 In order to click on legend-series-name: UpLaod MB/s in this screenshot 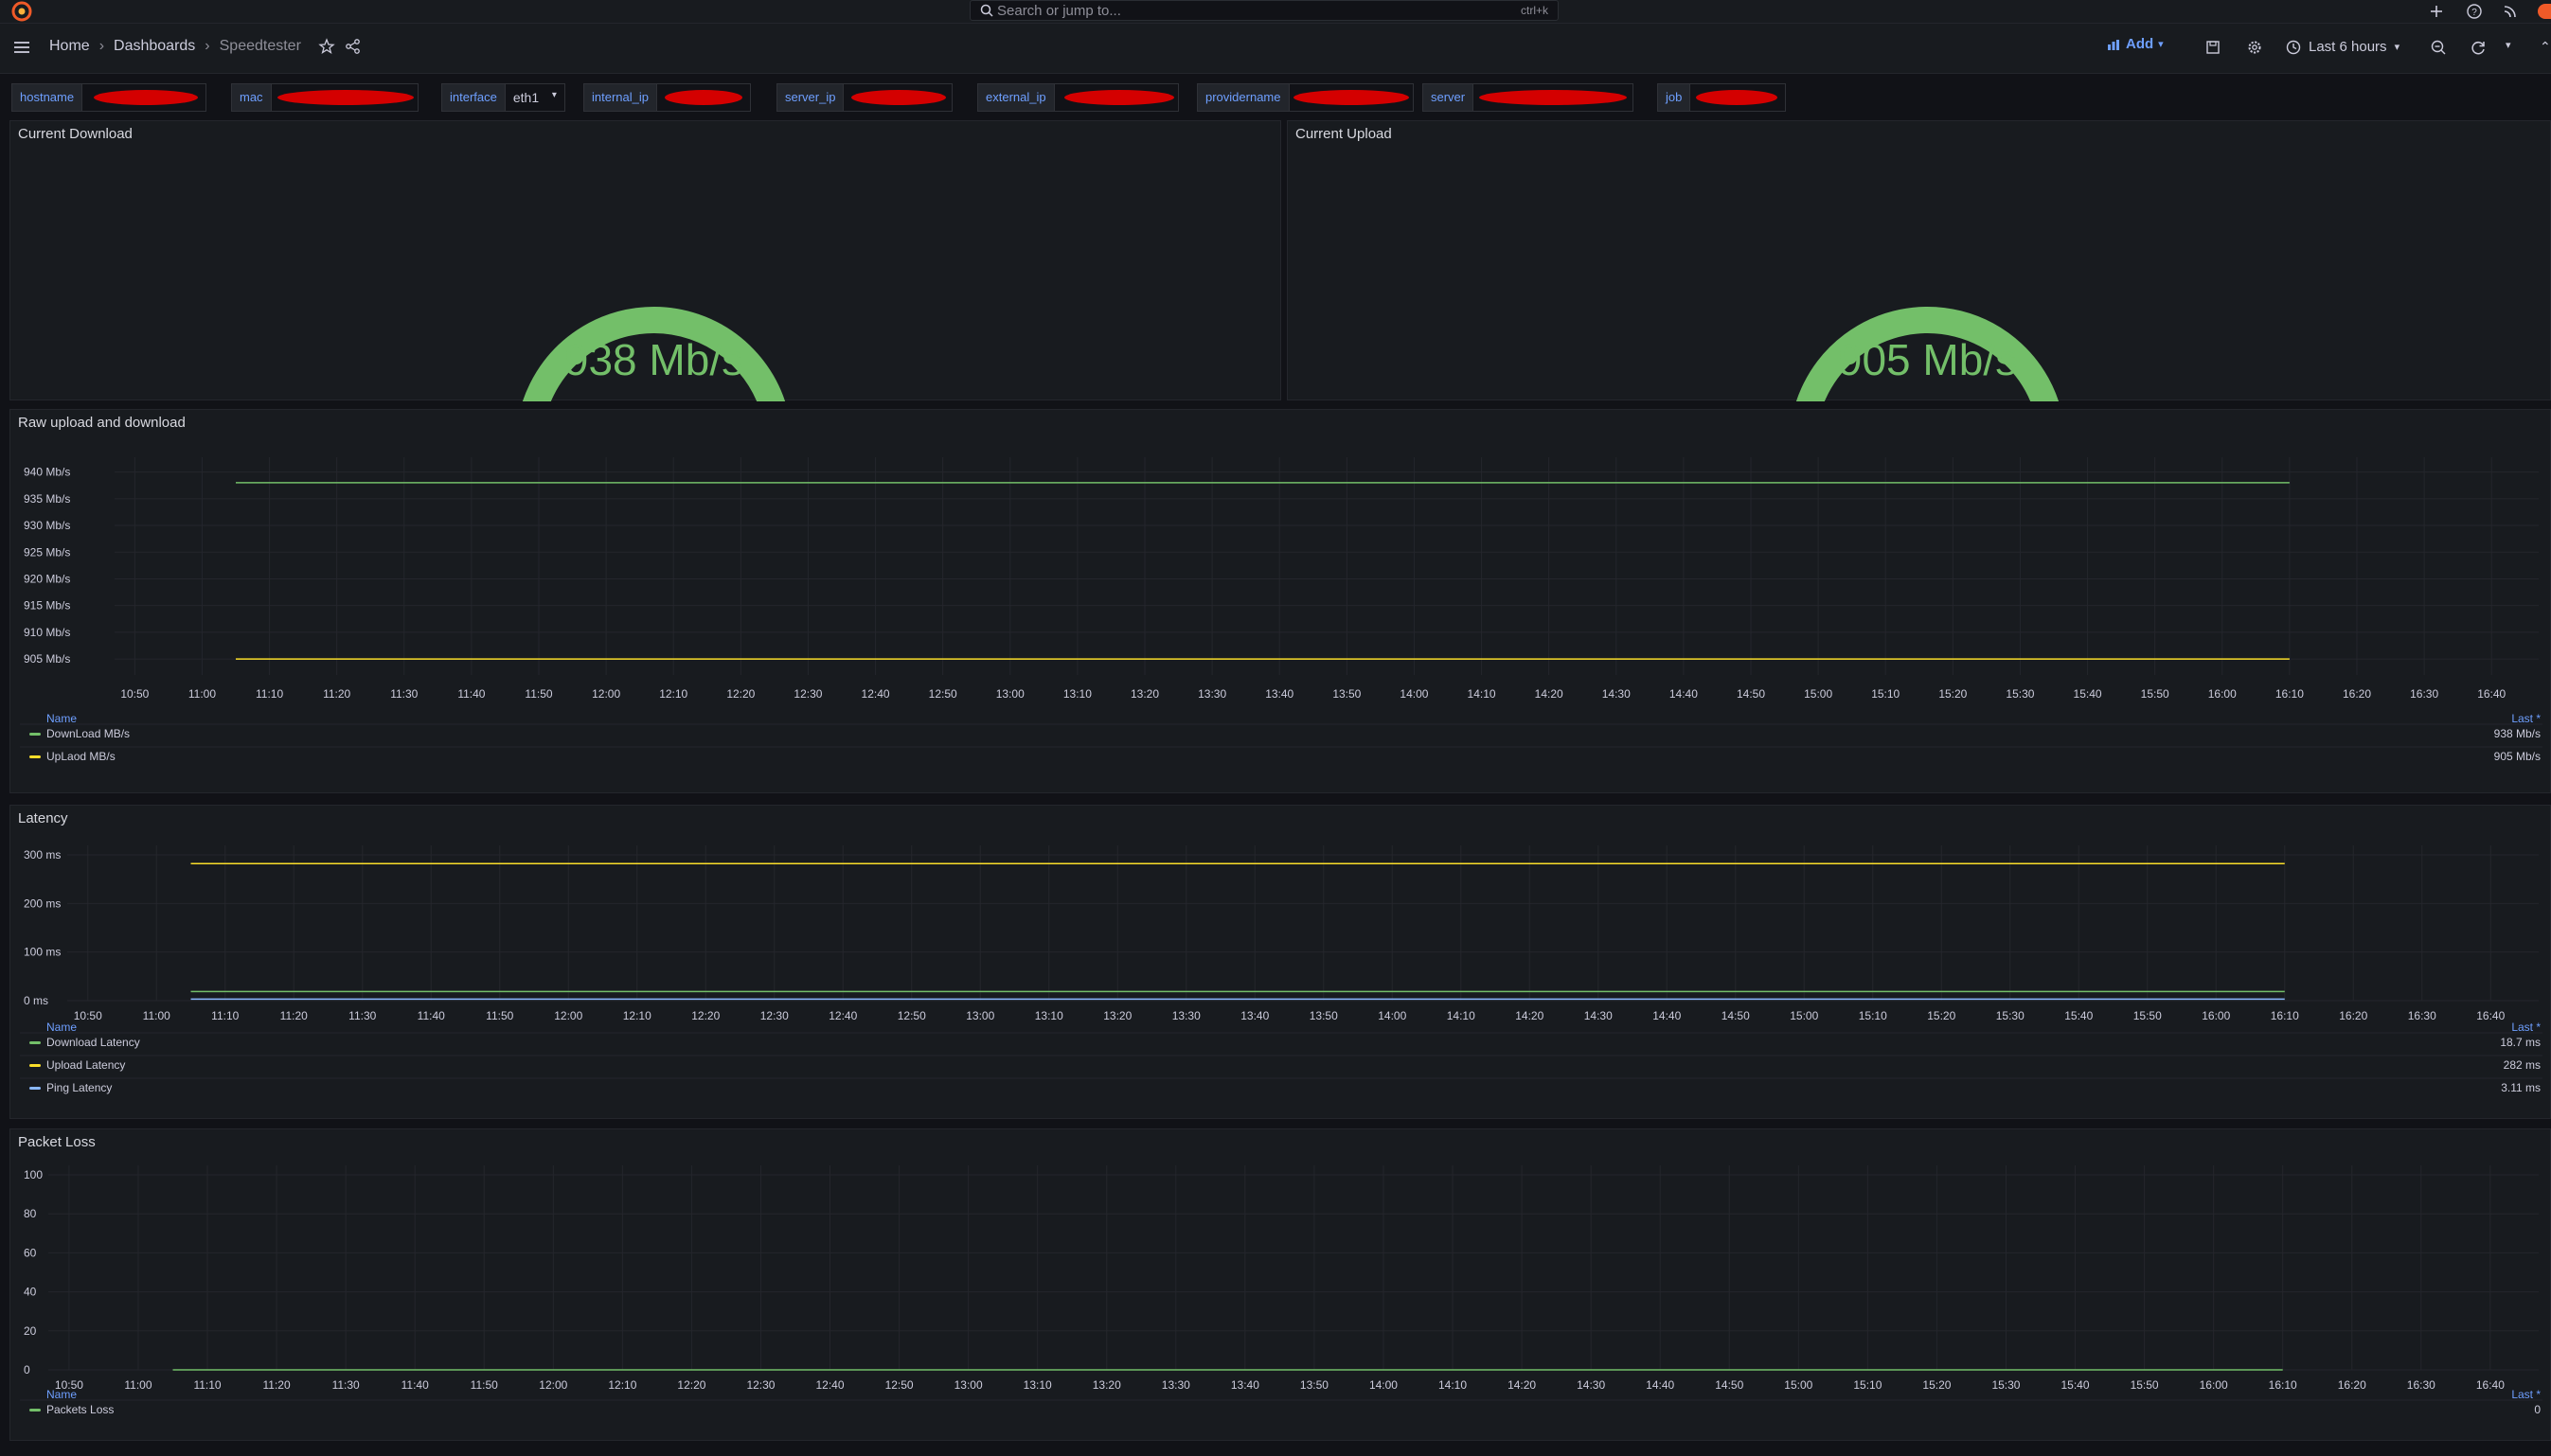, I will do `click(81, 757)`.